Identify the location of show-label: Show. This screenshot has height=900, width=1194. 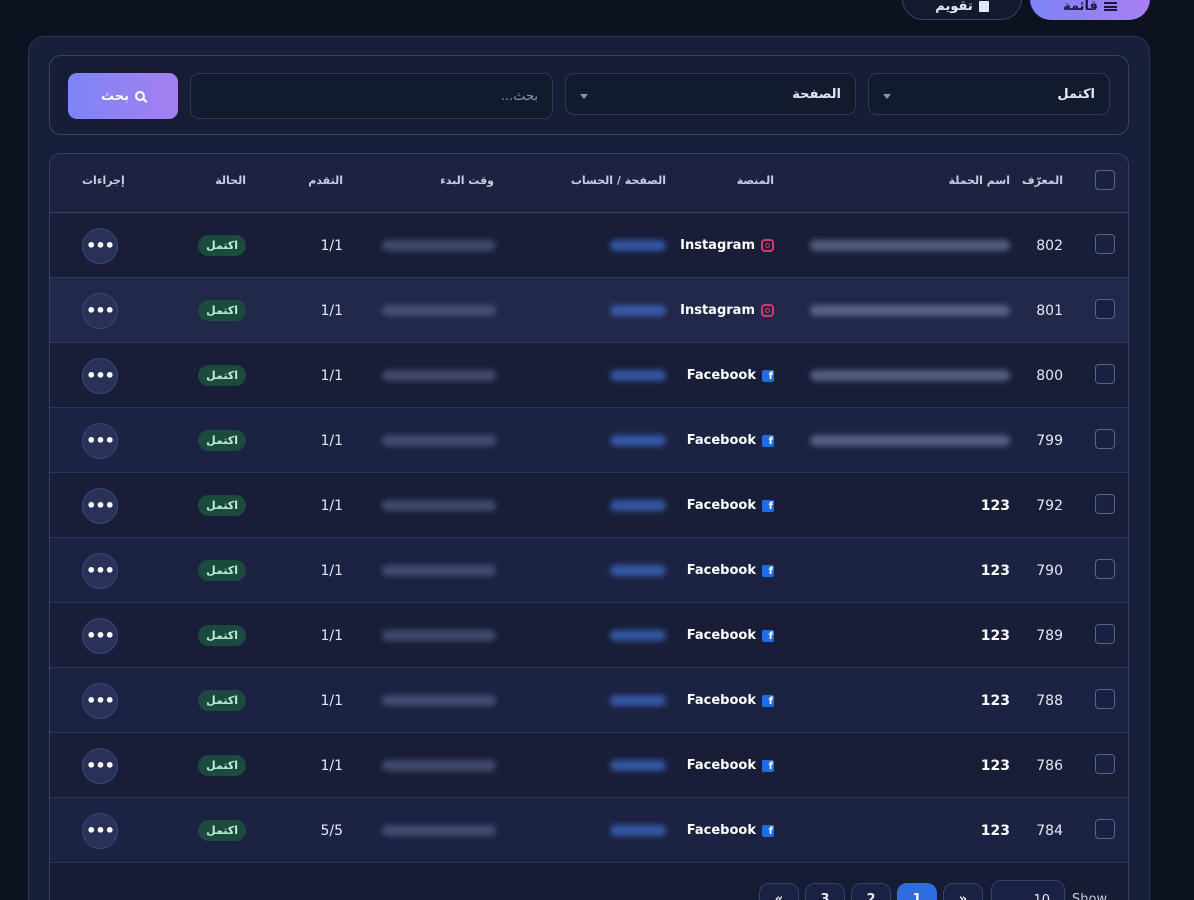
(1090, 896).